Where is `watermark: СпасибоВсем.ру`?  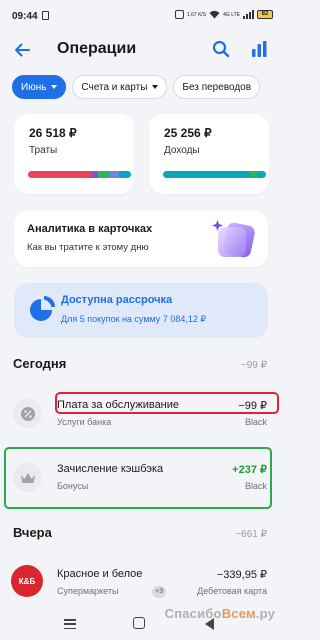 watermark: СпасибоВсем.ру is located at coordinates (220, 613).